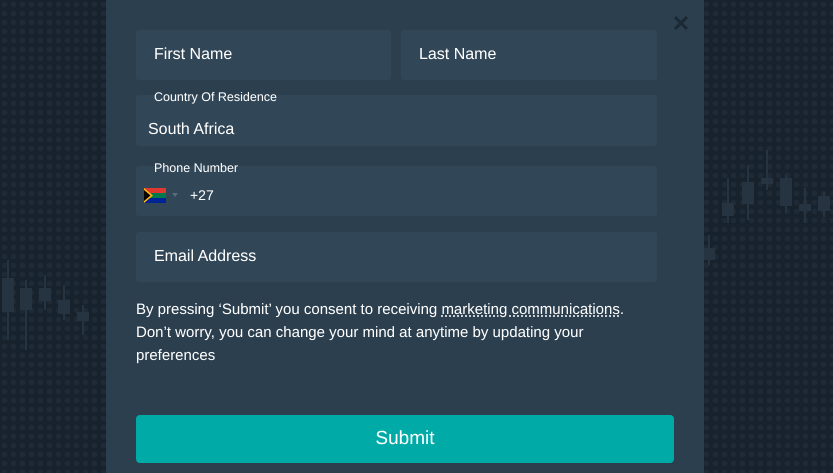 The height and width of the screenshot is (473, 833). What do you see at coordinates (381, 333) in the screenshot?
I see `consent-text: By pressing ‘Submit’ you consent to receiving marketing communications. Don’t worry, you can change your mind at anytime by updating your preferences` at bounding box center [381, 333].